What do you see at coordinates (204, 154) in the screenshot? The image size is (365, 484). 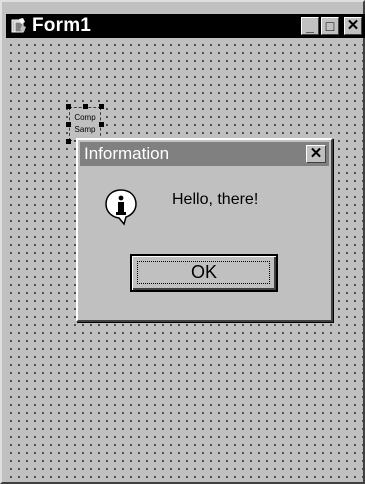 I see `dialog-titlebar: Information ✕` at bounding box center [204, 154].